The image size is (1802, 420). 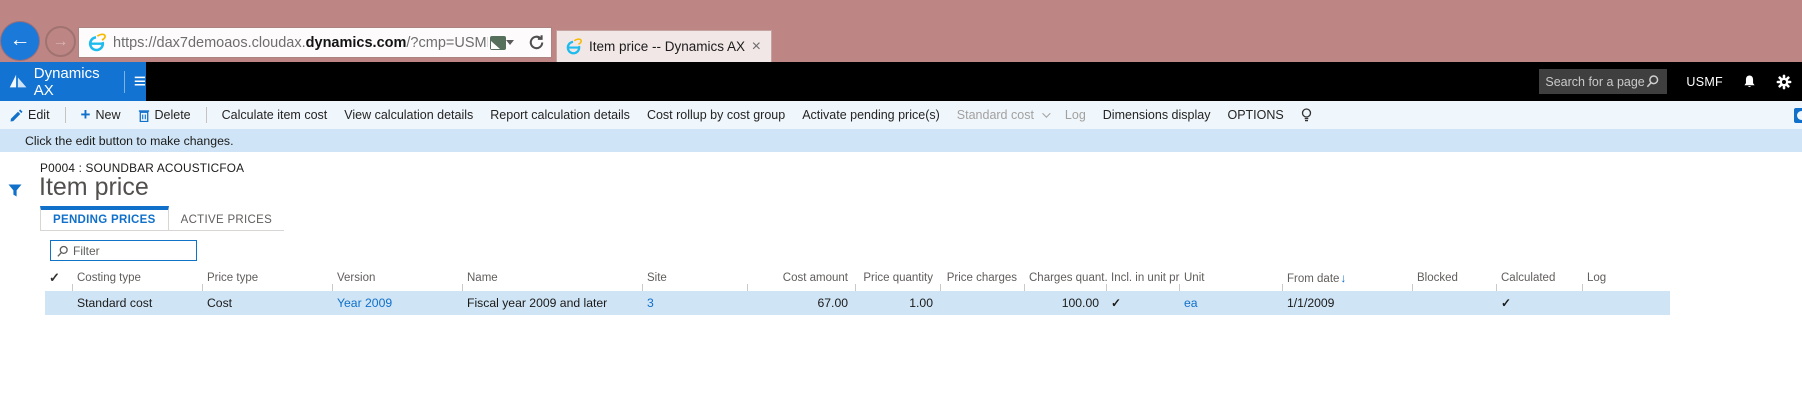 What do you see at coordinates (510, 42) in the screenshot?
I see `address-dropdown-icon` at bounding box center [510, 42].